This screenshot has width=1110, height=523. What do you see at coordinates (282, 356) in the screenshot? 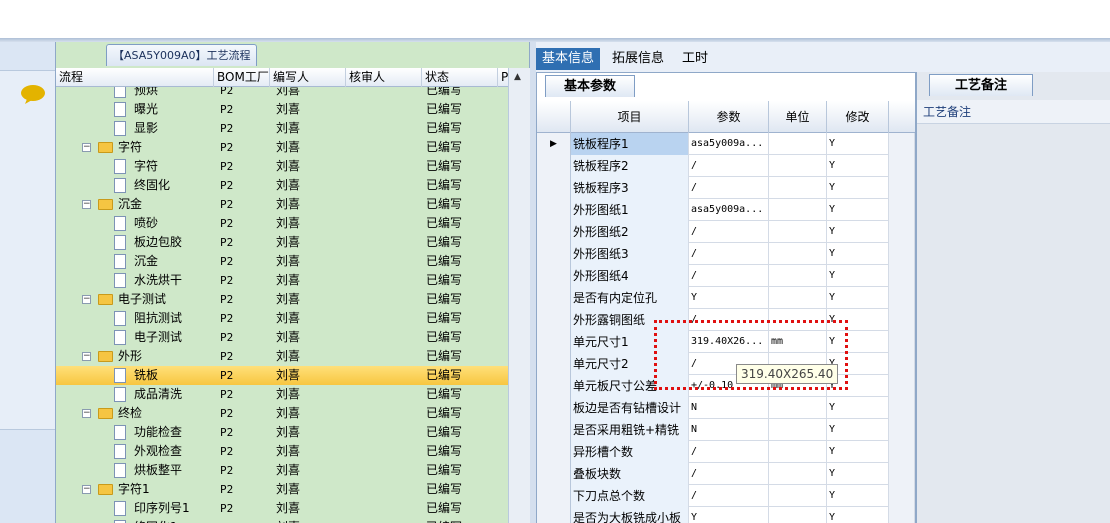
I see `flow-row: − 外形 P2 刘喜 已编写` at bounding box center [282, 356].